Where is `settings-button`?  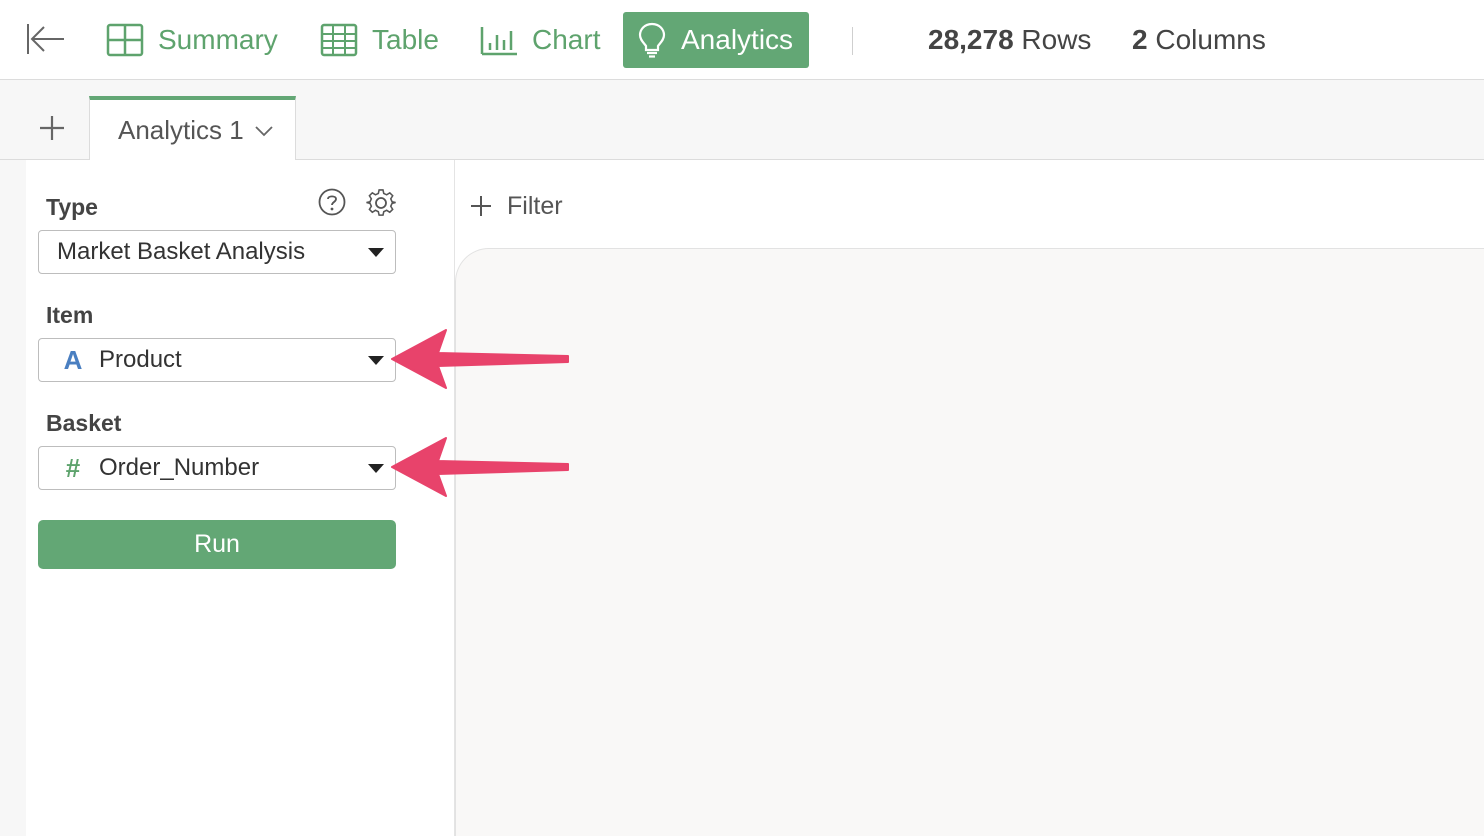 settings-button is located at coordinates (381, 203).